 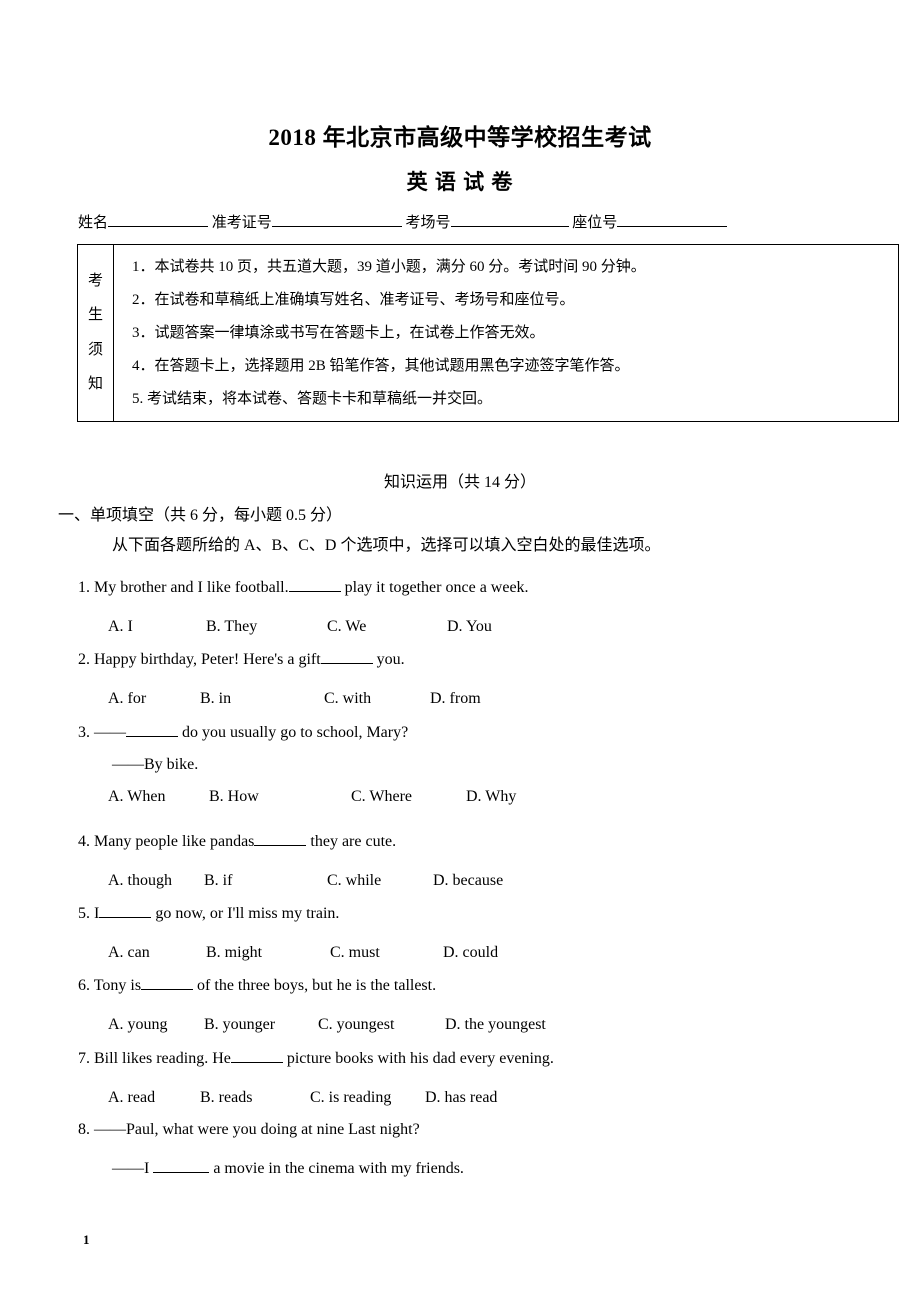 What do you see at coordinates (166, 841) in the screenshot?
I see `question-stem-before: 4. Many people like pandas` at bounding box center [166, 841].